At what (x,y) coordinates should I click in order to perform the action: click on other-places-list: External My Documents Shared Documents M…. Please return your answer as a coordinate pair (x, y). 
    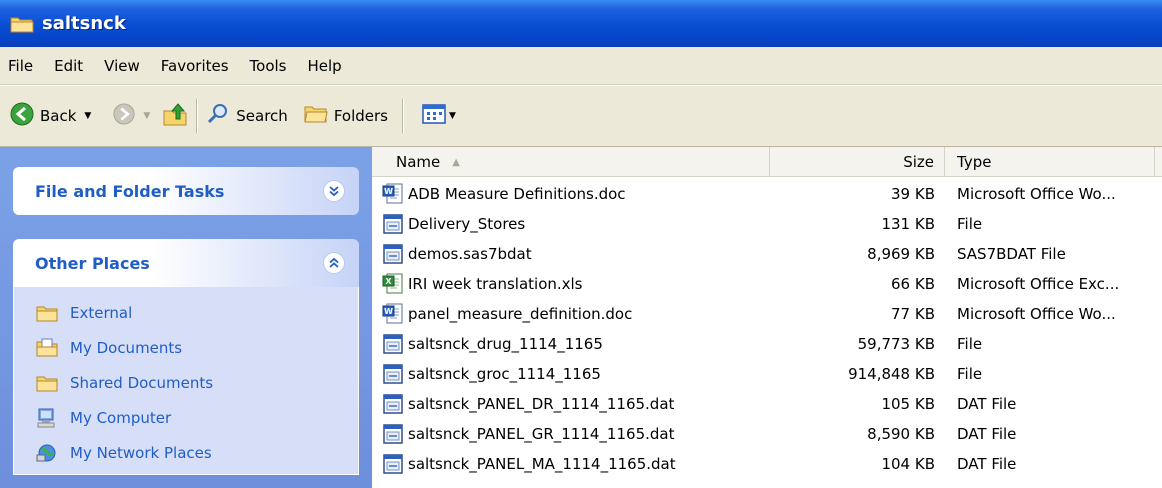
    Looking at the image, I should click on (186, 381).